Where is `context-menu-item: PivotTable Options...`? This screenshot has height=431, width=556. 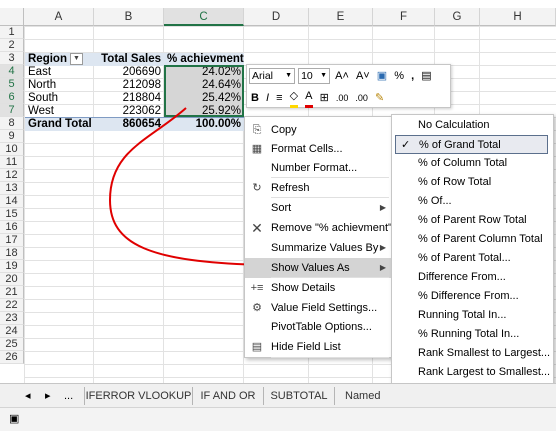
context-menu-item: PivotTable Options... is located at coordinates (318, 327).